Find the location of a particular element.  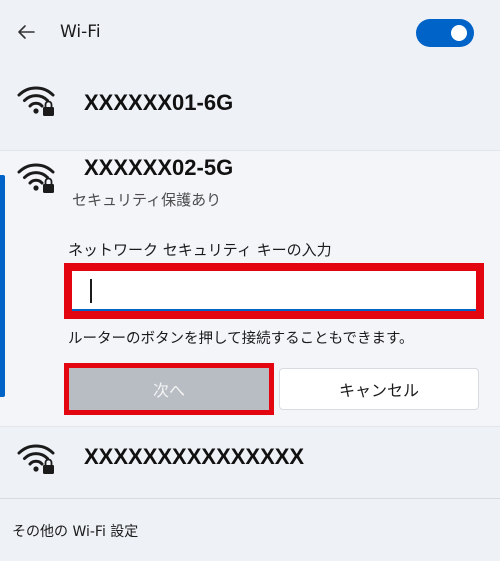

network-ssid: XXXXXX02-5G is located at coordinates (159, 167).